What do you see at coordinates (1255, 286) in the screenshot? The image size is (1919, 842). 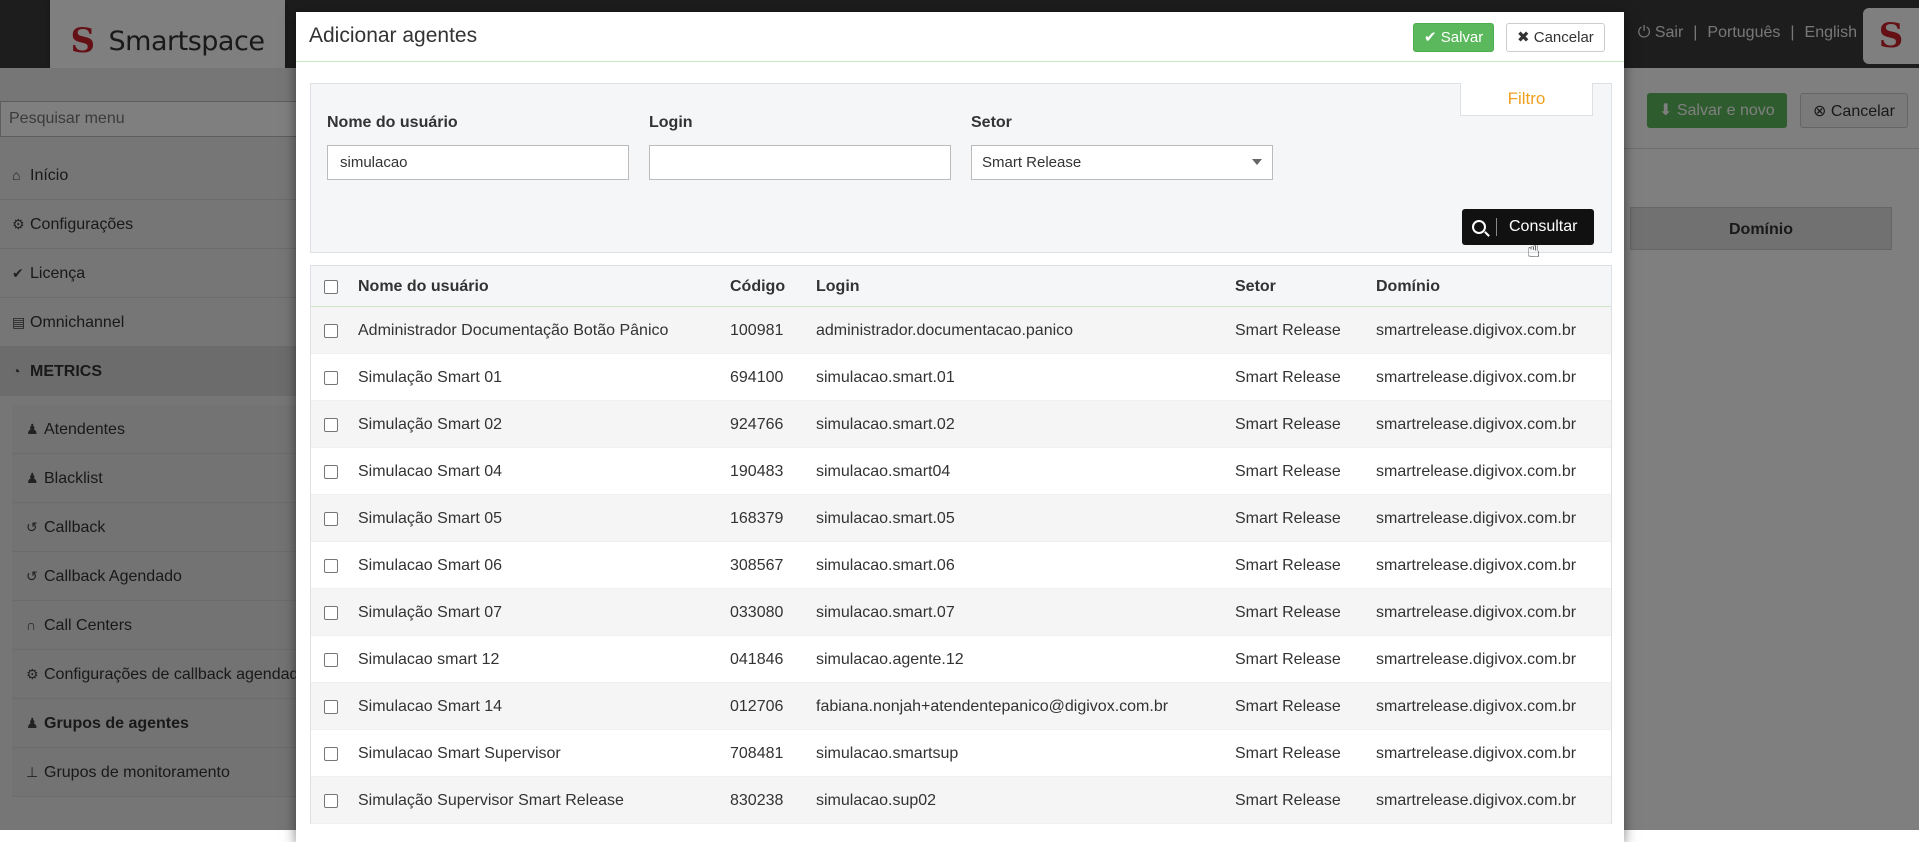 I see `header-sector: Setor` at bounding box center [1255, 286].